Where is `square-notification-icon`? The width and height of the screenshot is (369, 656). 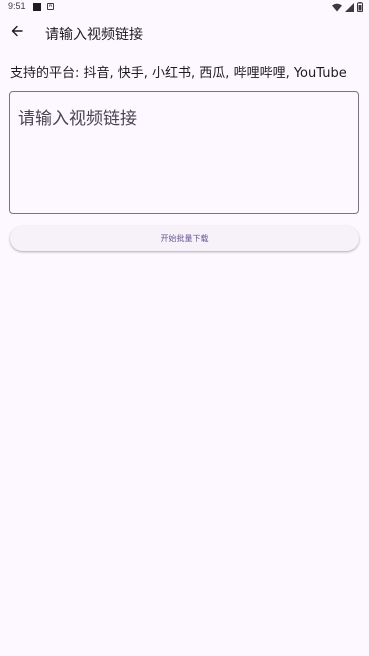 square-notification-icon is located at coordinates (37, 7).